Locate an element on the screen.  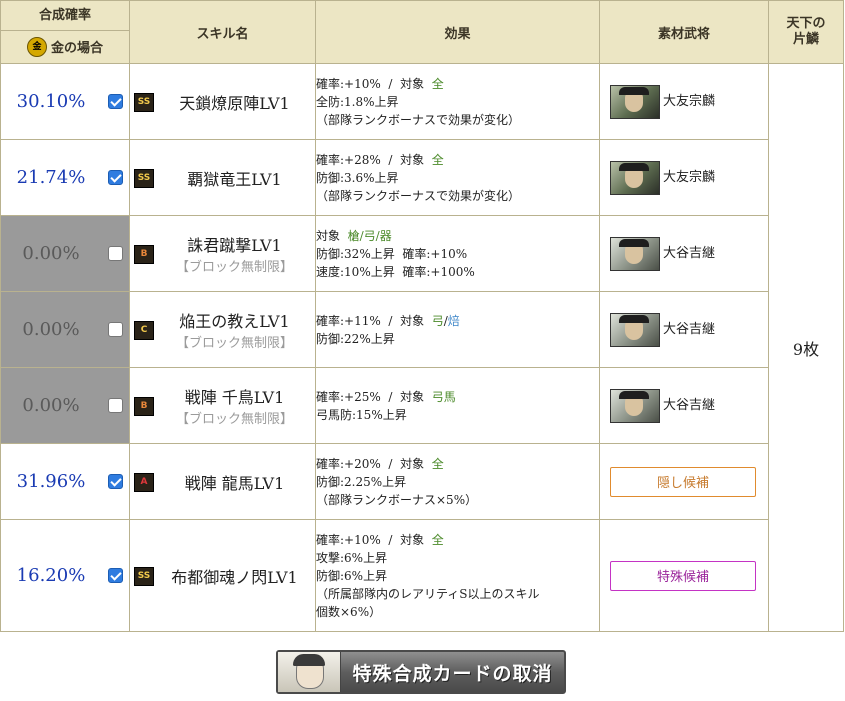
skill-name: 覇獄竜王LV1 is located at coordinates (234, 179).